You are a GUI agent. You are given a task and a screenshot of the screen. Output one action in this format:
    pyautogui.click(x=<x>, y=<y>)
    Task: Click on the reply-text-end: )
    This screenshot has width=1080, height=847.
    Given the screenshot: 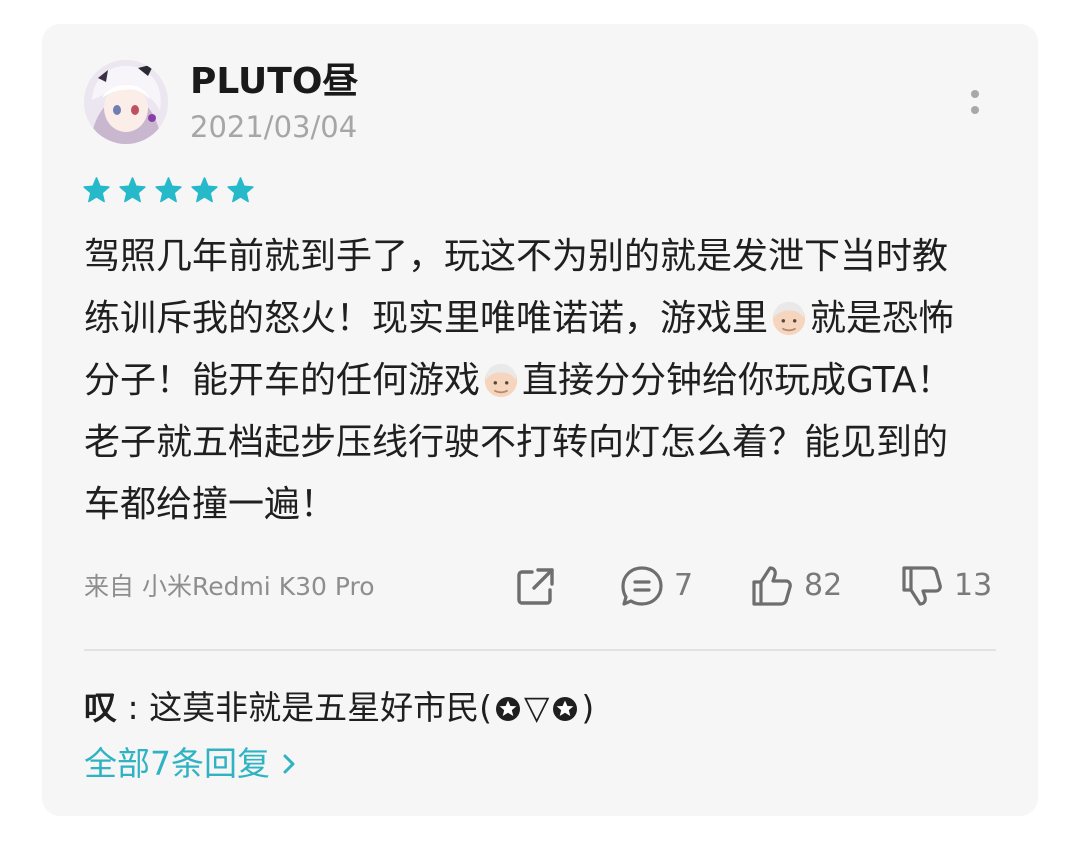 What is the action you would take?
    pyautogui.click(x=588, y=707)
    